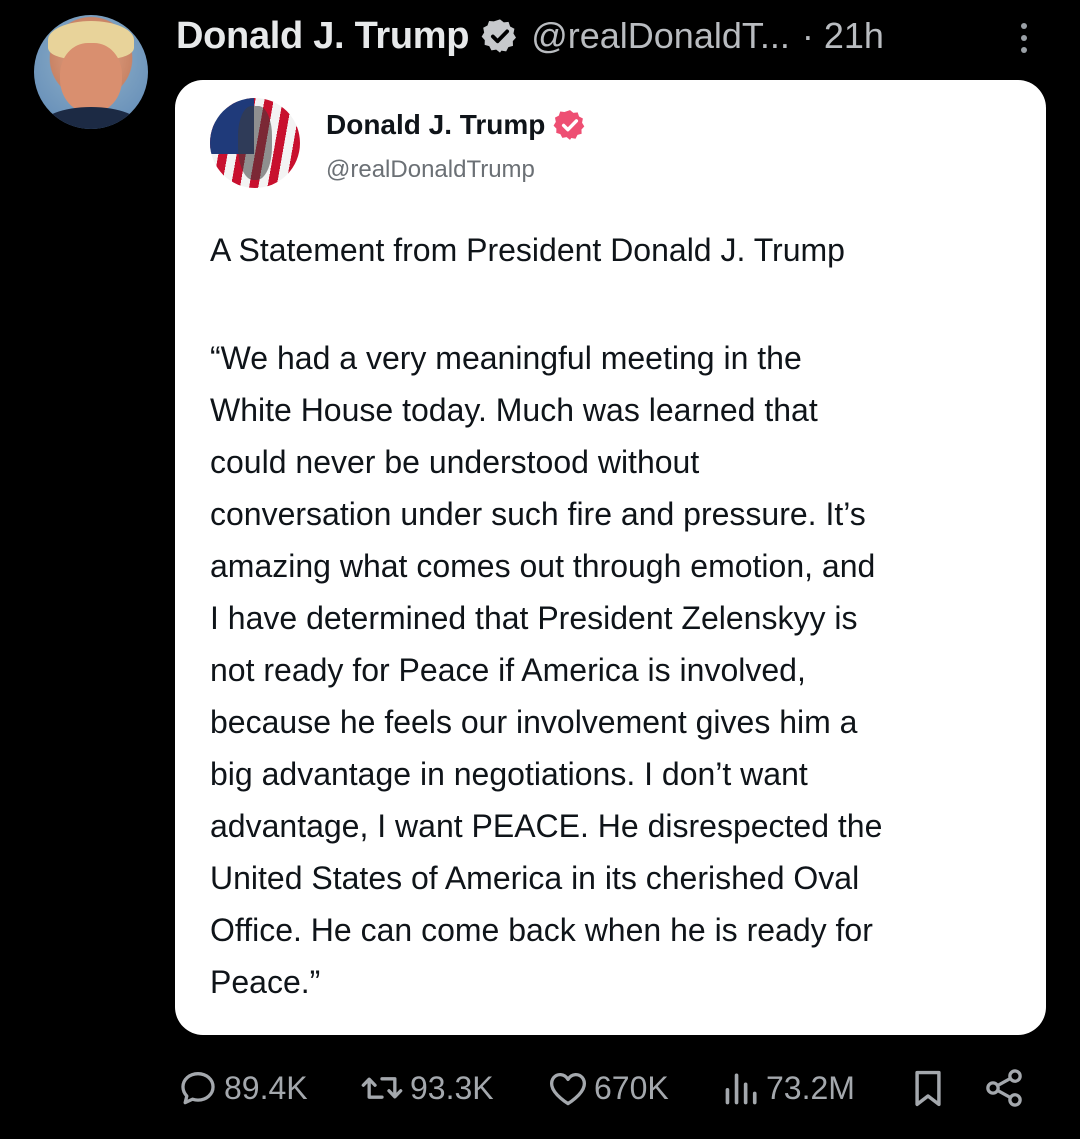 Image resolution: width=1080 pixels, height=1139 pixels. What do you see at coordinates (91, 78) in the screenshot?
I see `avatar-face` at bounding box center [91, 78].